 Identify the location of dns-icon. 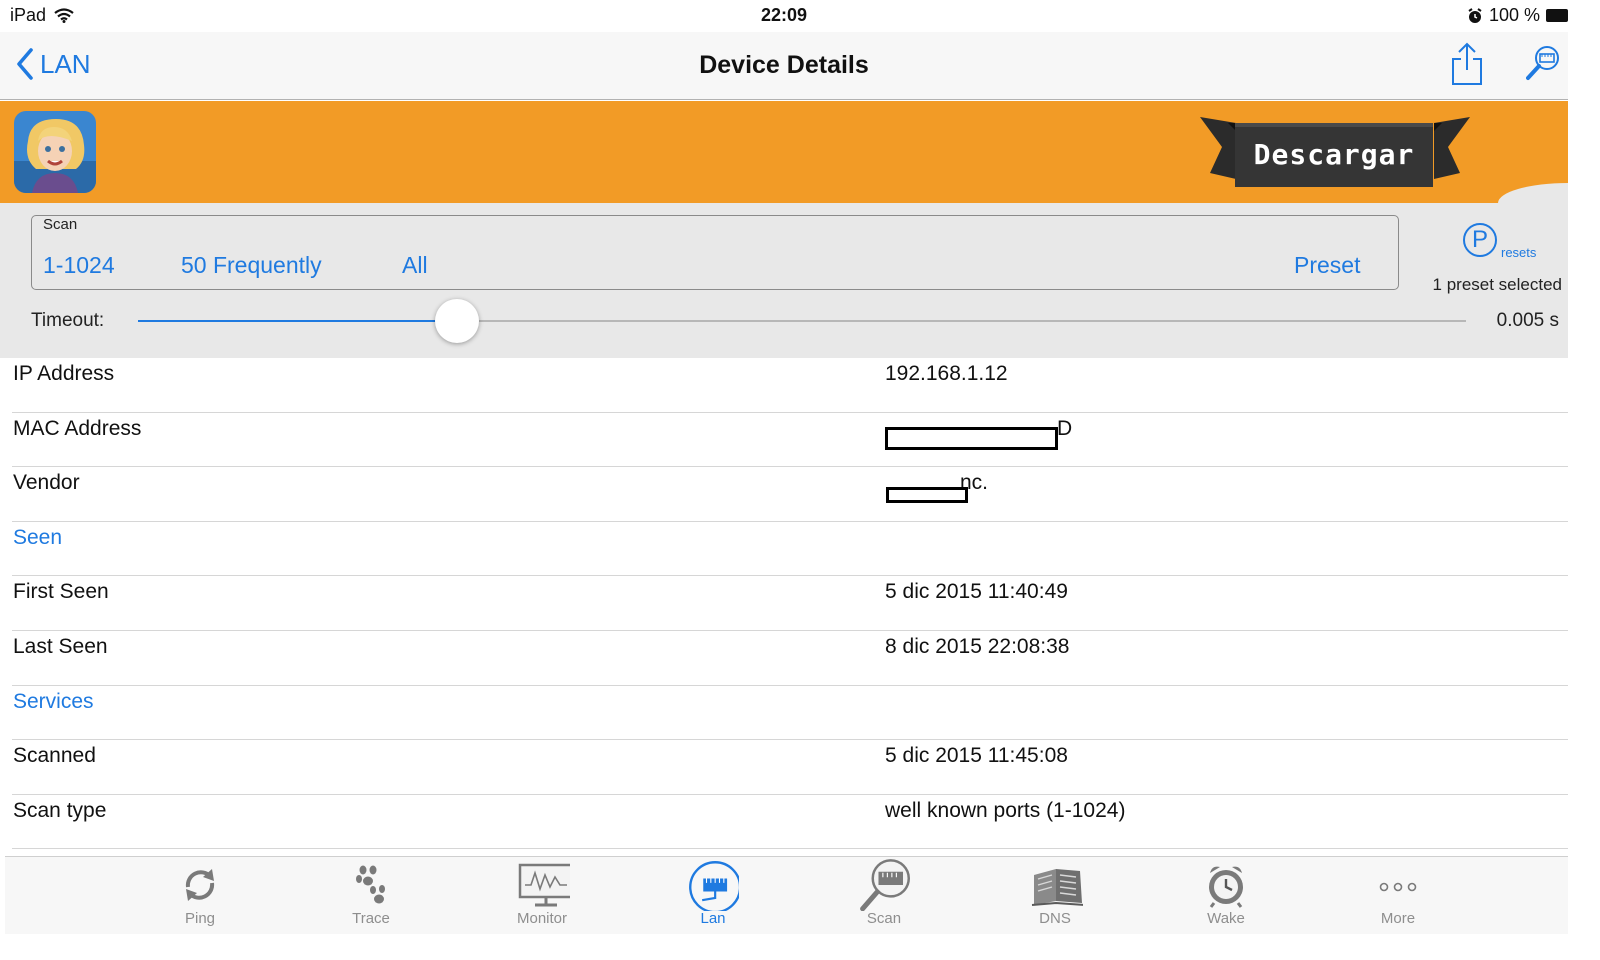
(1057, 887).